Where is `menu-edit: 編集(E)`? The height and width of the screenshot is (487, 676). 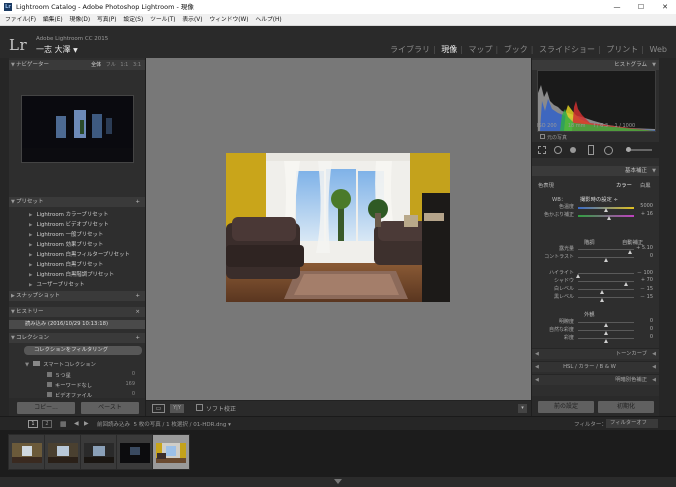
menu-edit: 編集(E) is located at coordinates (53, 20).